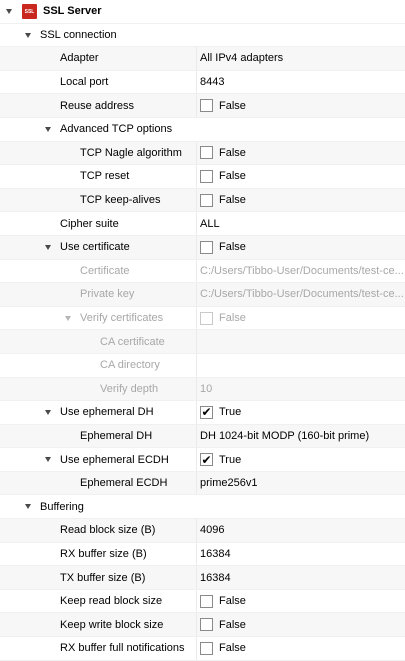 Image resolution: width=405 pixels, height=661 pixels. I want to click on property-label: Certificate, so click(105, 270).